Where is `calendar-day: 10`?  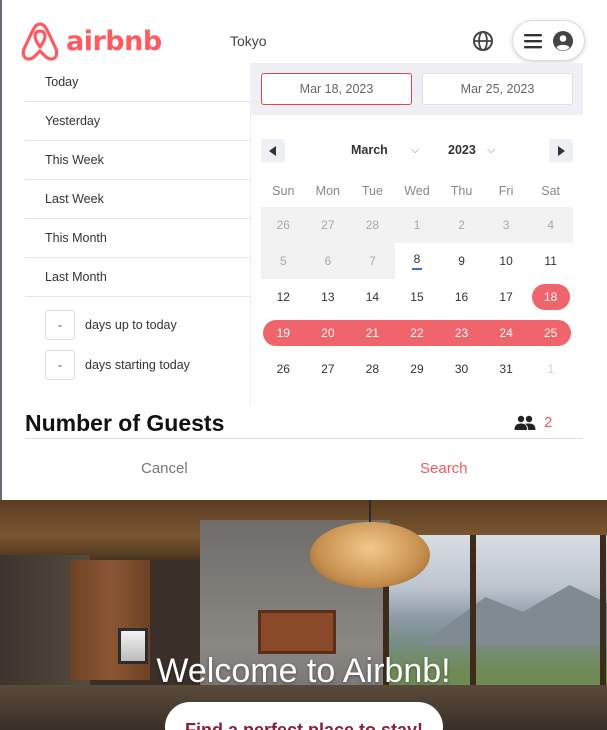 calendar-day: 10 is located at coordinates (506, 261).